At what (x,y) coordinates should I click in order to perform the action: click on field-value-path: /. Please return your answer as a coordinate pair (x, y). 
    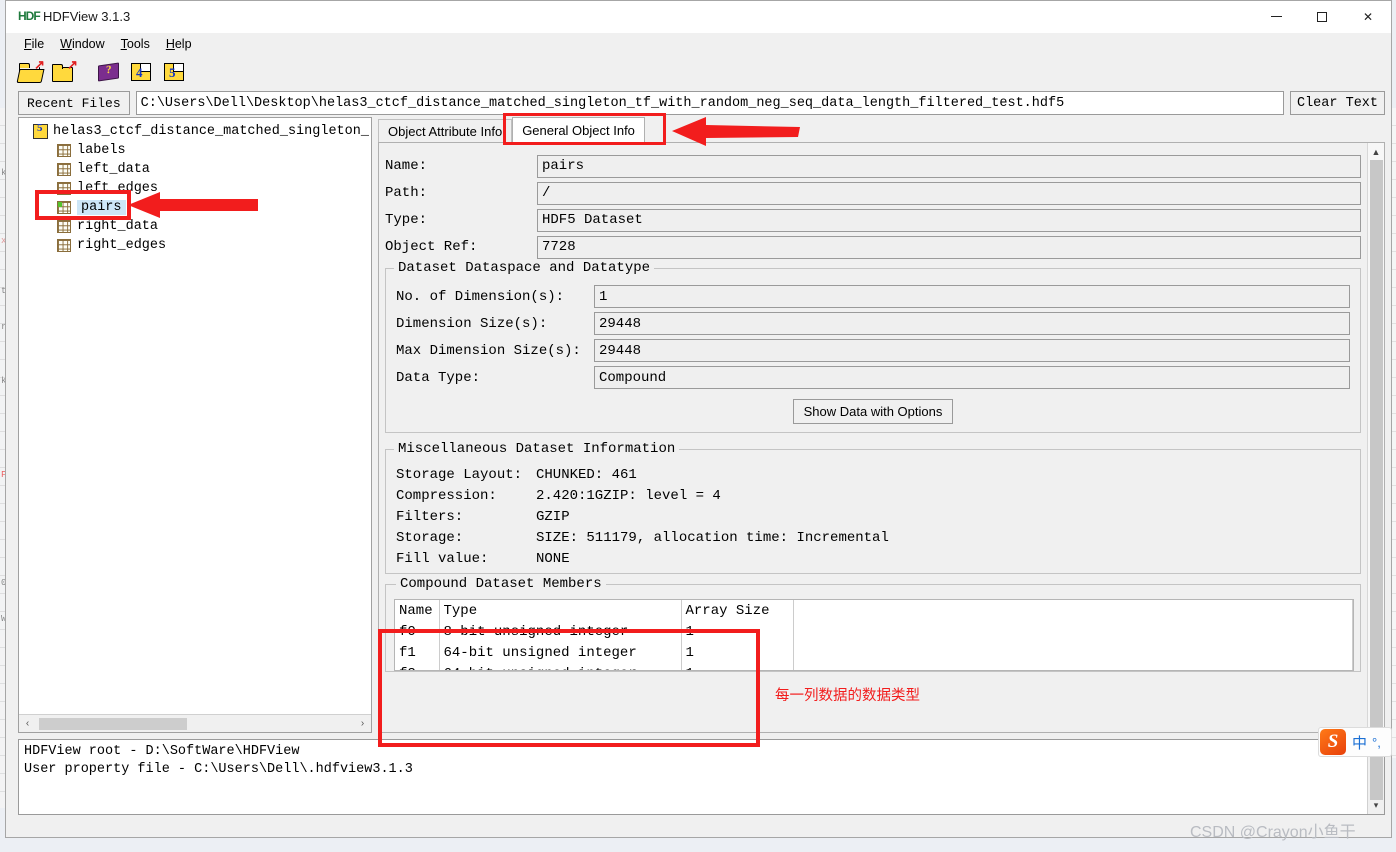
    Looking at the image, I should click on (949, 193).